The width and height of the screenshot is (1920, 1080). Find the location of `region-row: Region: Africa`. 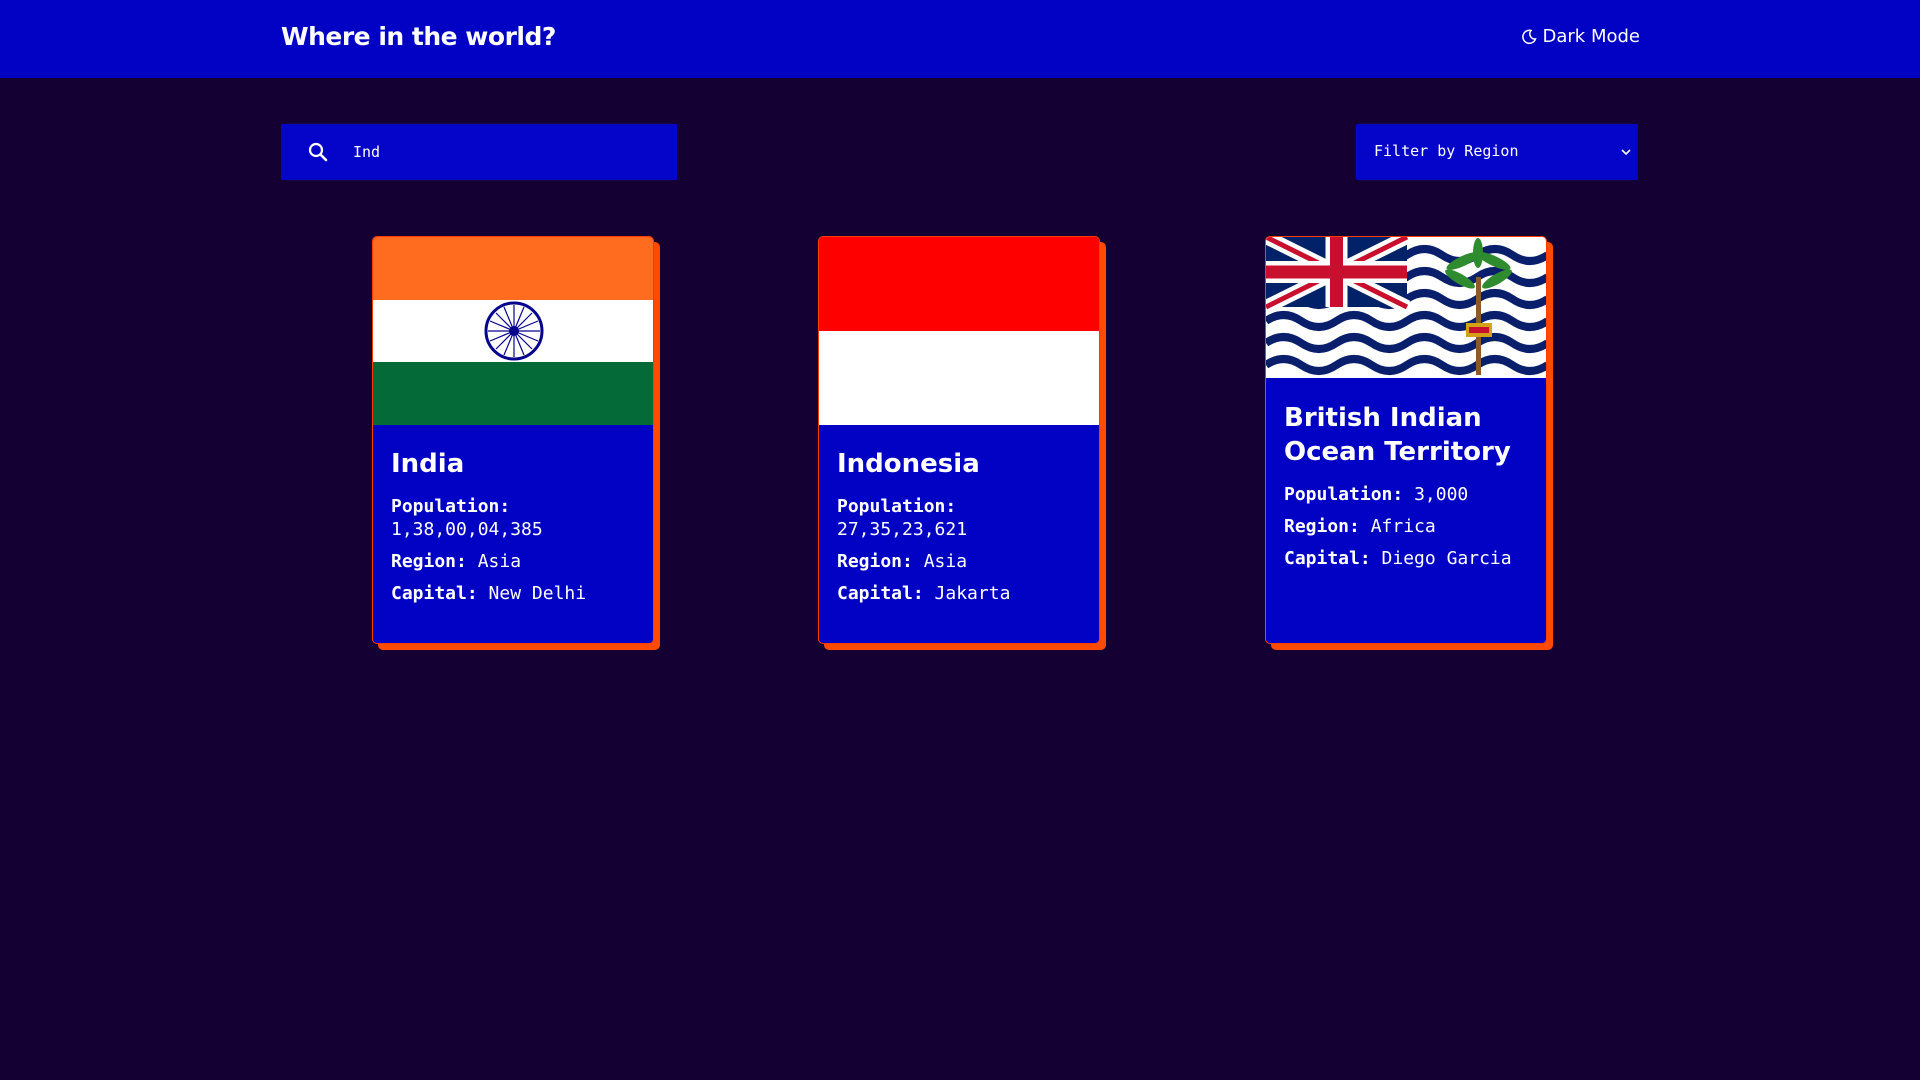

region-row: Region: Africa is located at coordinates (1408, 526).